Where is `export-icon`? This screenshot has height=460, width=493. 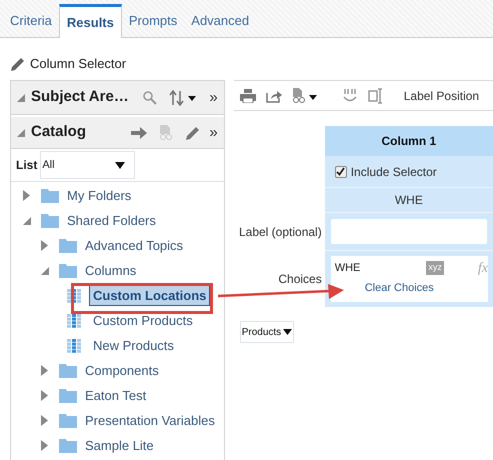 export-icon is located at coordinates (274, 95).